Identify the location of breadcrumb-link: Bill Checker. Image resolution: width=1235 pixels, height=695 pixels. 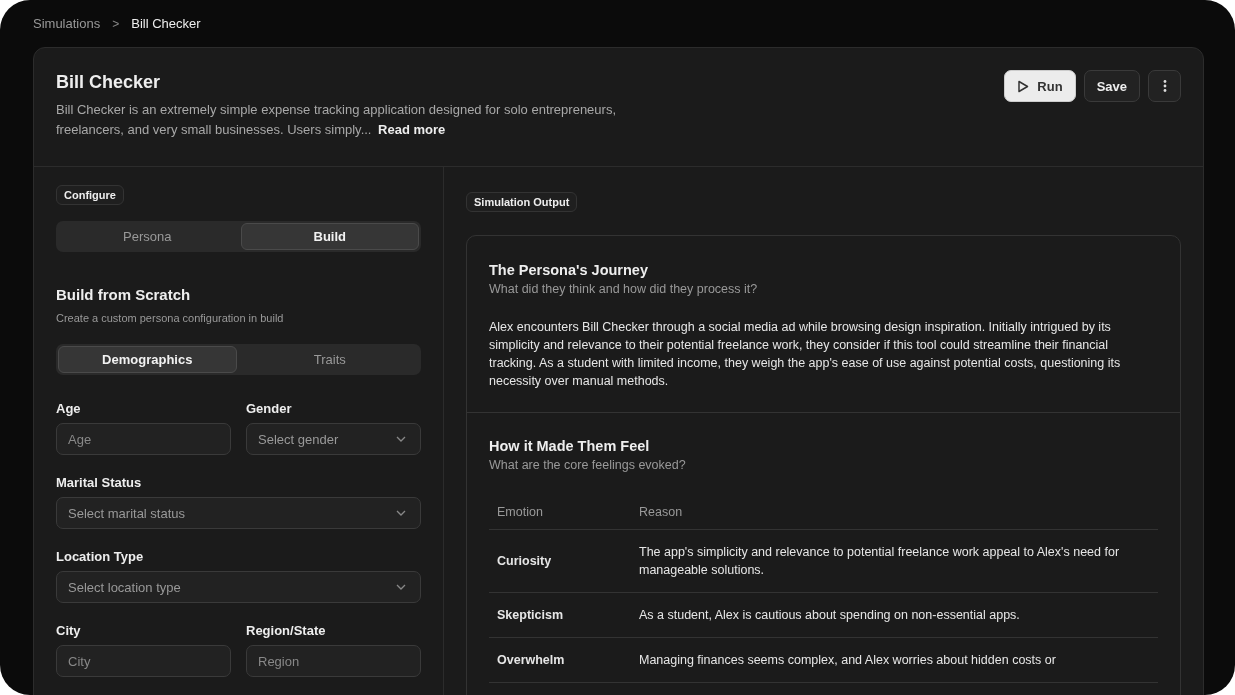
(166, 23).